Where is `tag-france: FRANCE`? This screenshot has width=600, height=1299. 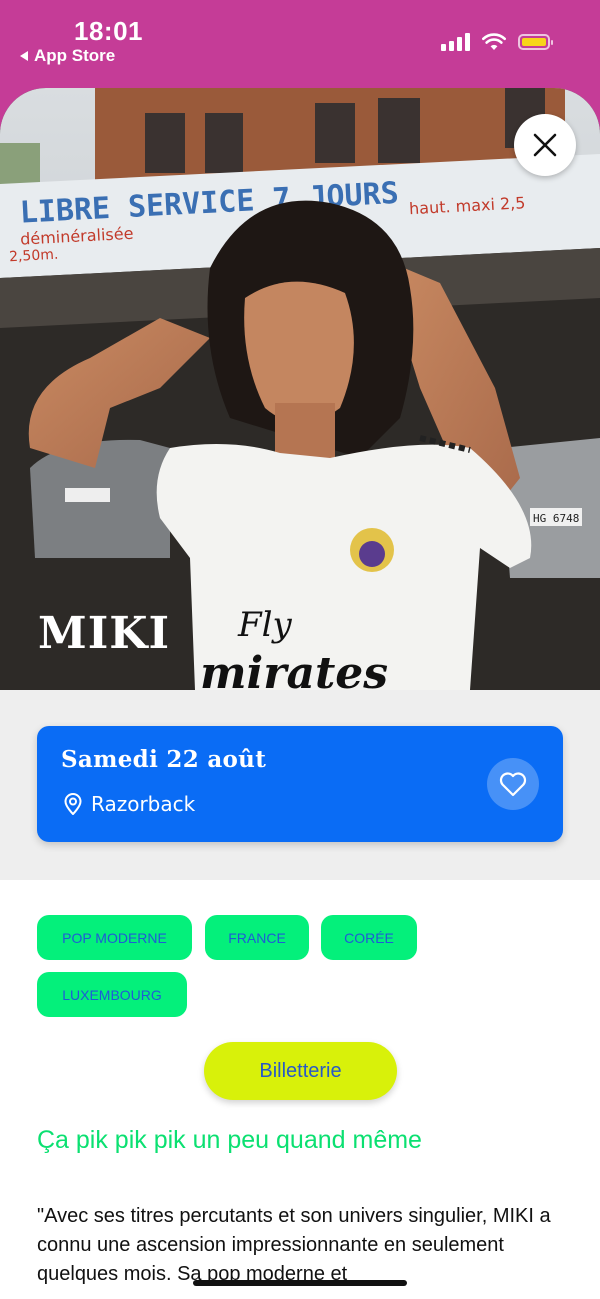 tag-france: FRANCE is located at coordinates (257, 937).